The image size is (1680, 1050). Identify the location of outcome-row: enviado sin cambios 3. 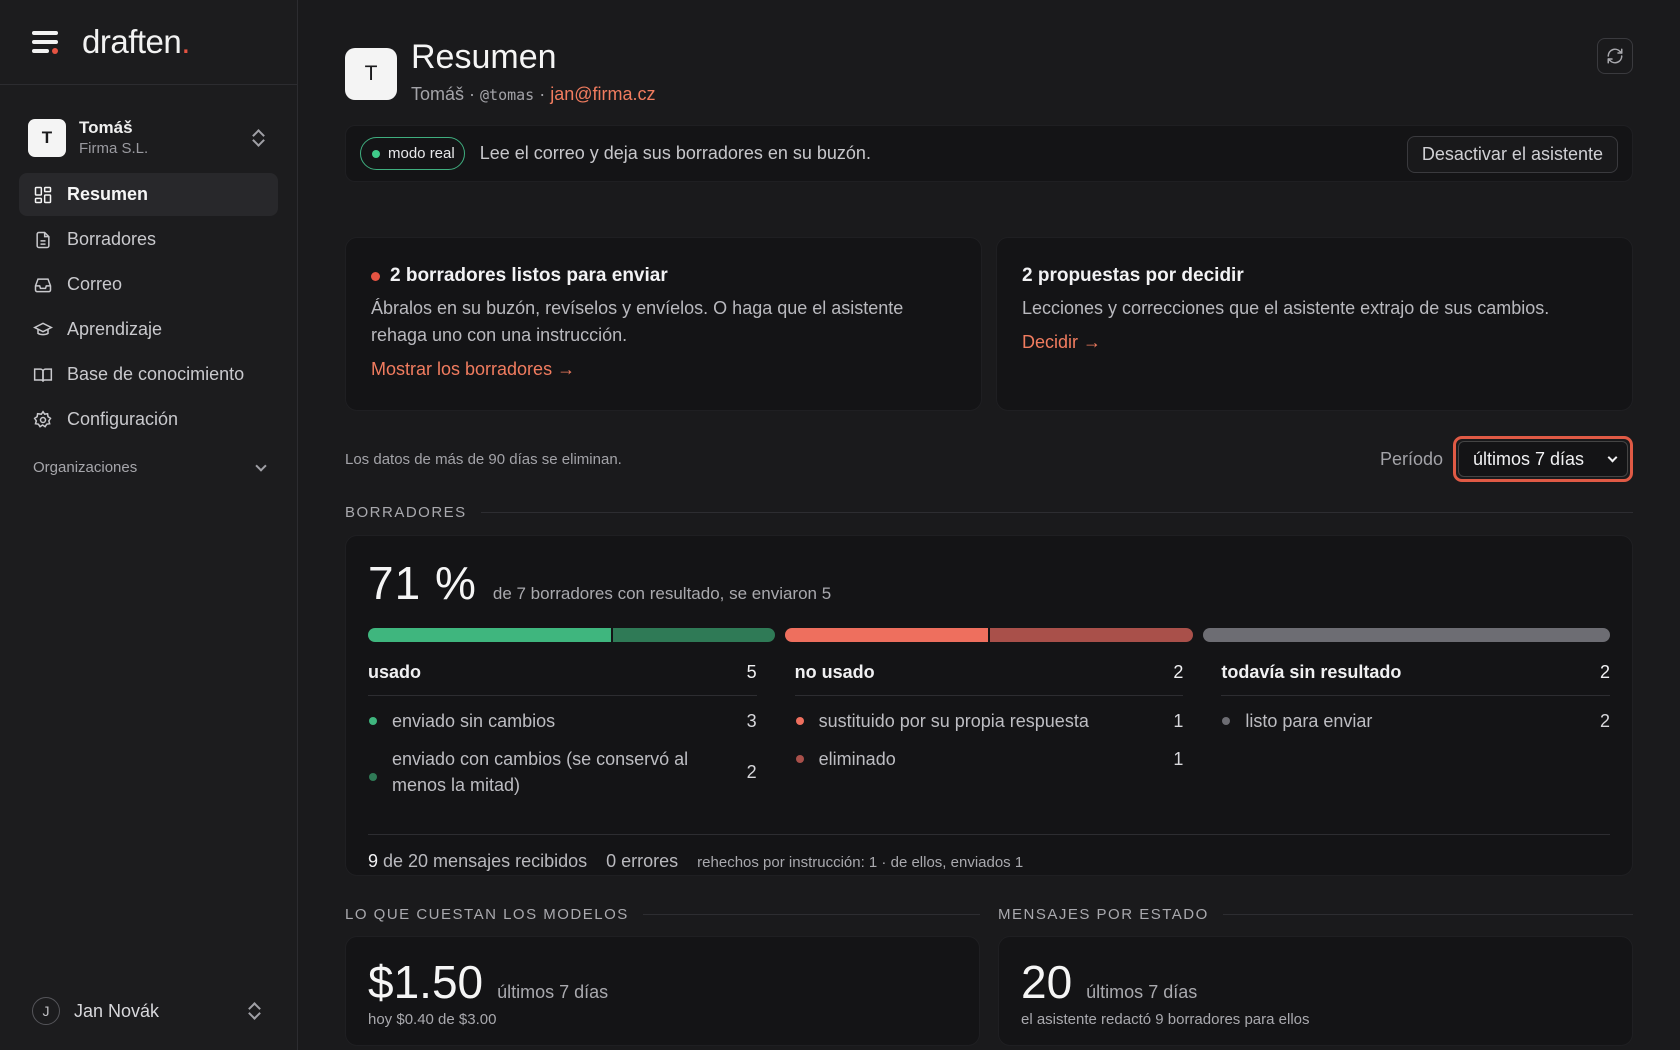
(562, 721).